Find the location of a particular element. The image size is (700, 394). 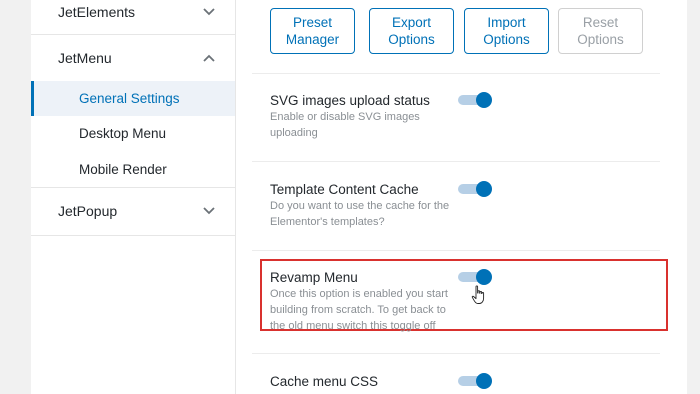

sidebar-group-label: JetElements is located at coordinates (97, 12).